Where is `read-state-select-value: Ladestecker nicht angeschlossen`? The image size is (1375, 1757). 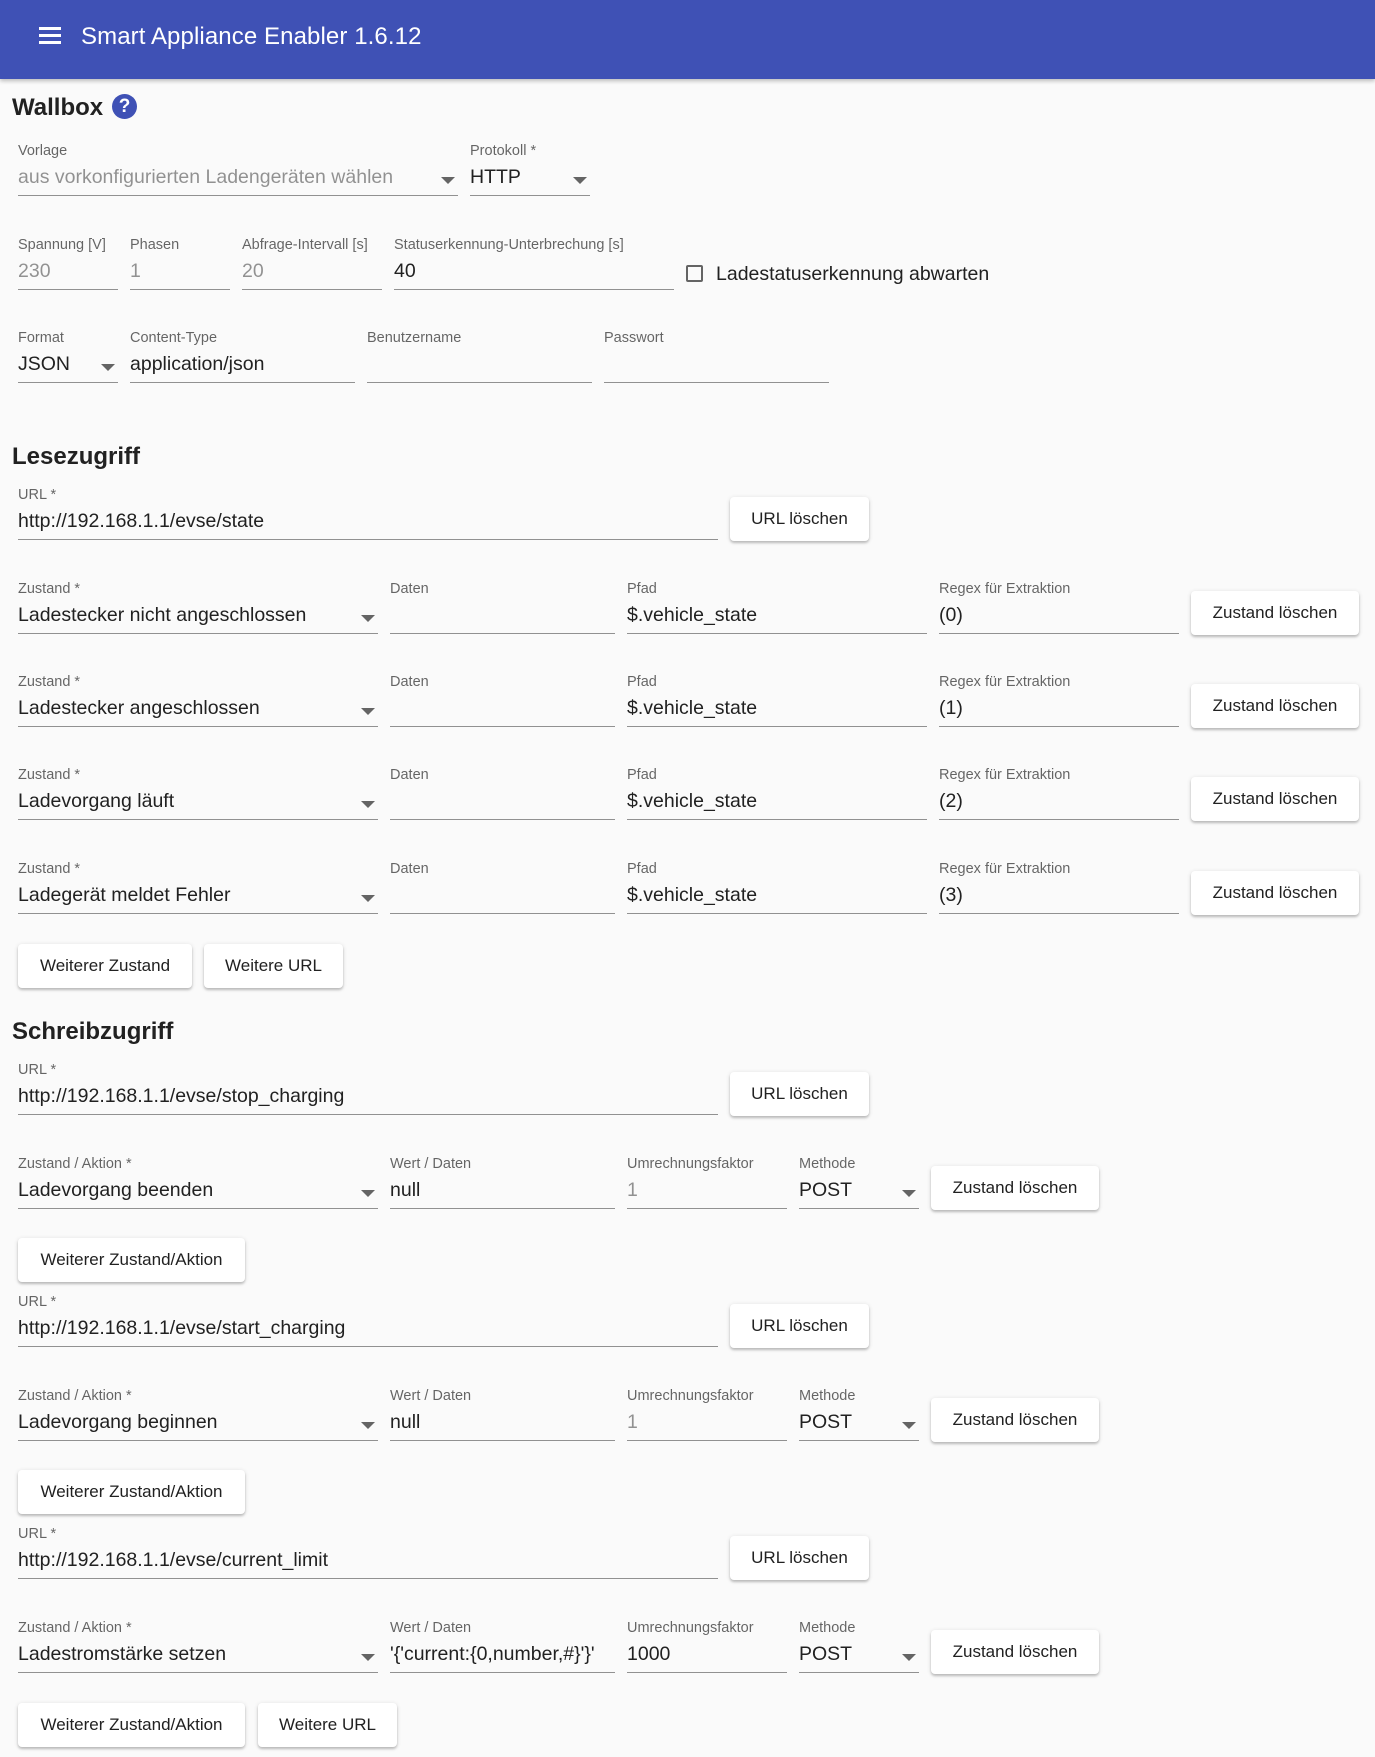
read-state-select-value: Ladestecker nicht angeschlossen is located at coordinates (162, 615).